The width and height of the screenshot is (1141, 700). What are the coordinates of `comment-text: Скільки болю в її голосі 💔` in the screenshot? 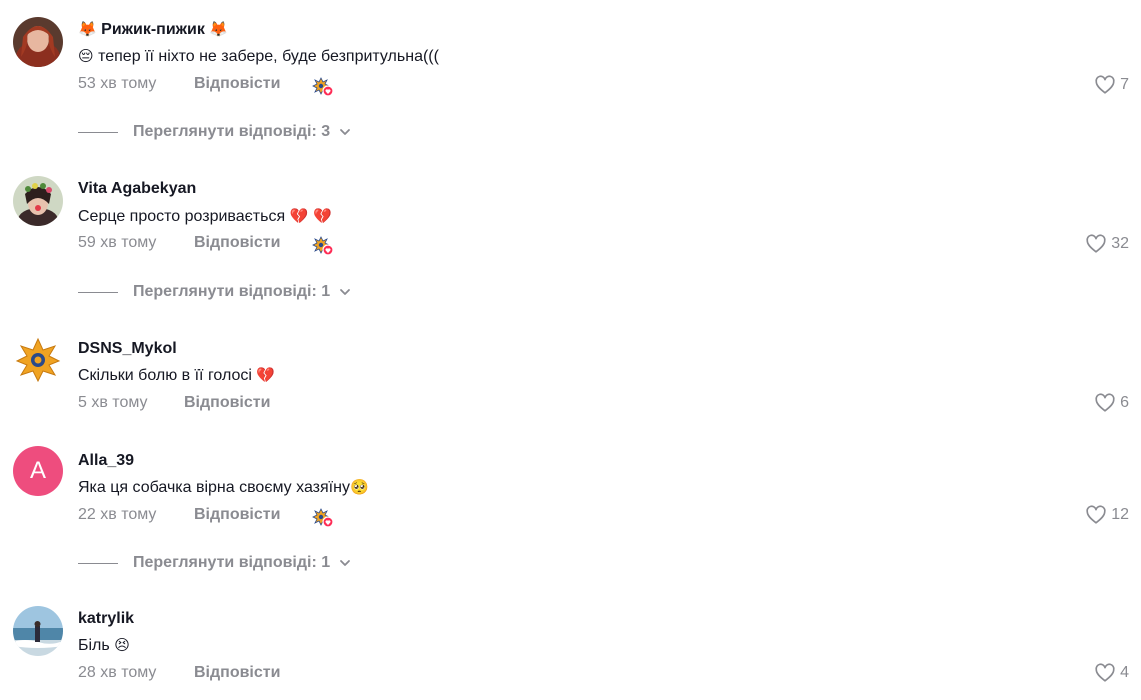 It's located at (176, 375).